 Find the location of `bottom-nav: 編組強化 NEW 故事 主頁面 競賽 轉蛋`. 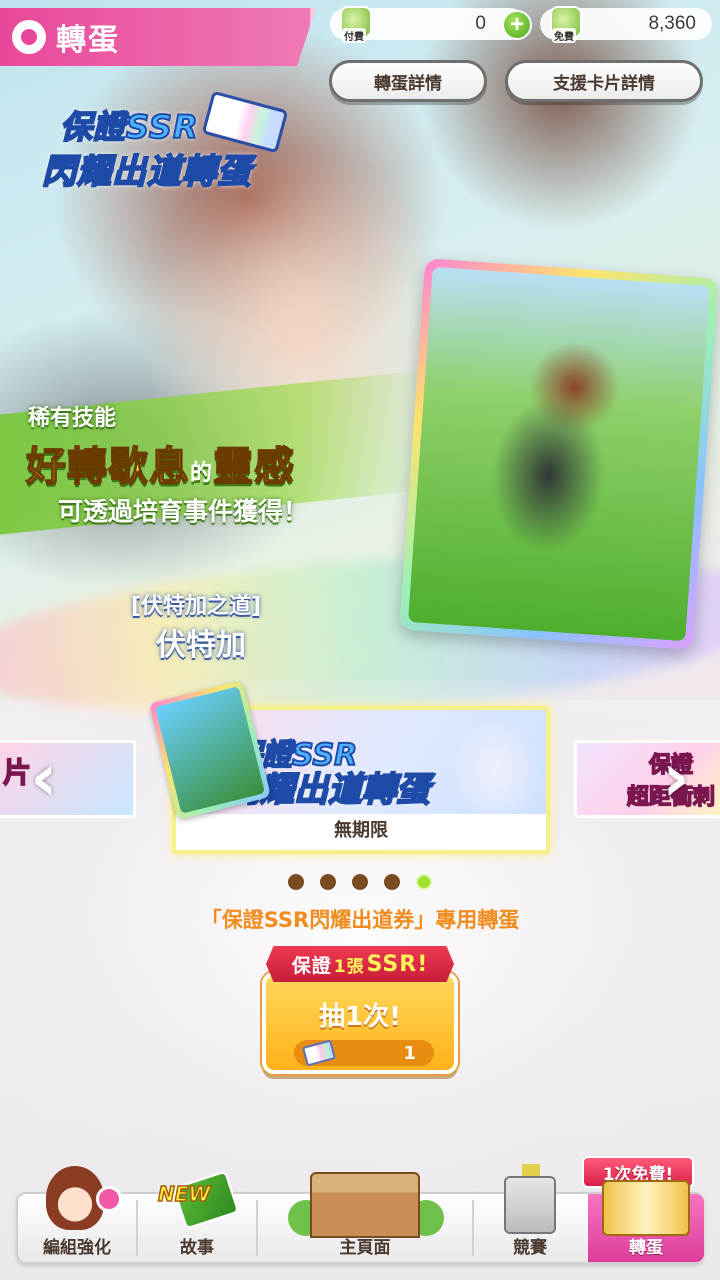

bottom-nav: 編組強化 NEW 故事 主頁面 競賽 轉蛋 is located at coordinates (360, 1214).